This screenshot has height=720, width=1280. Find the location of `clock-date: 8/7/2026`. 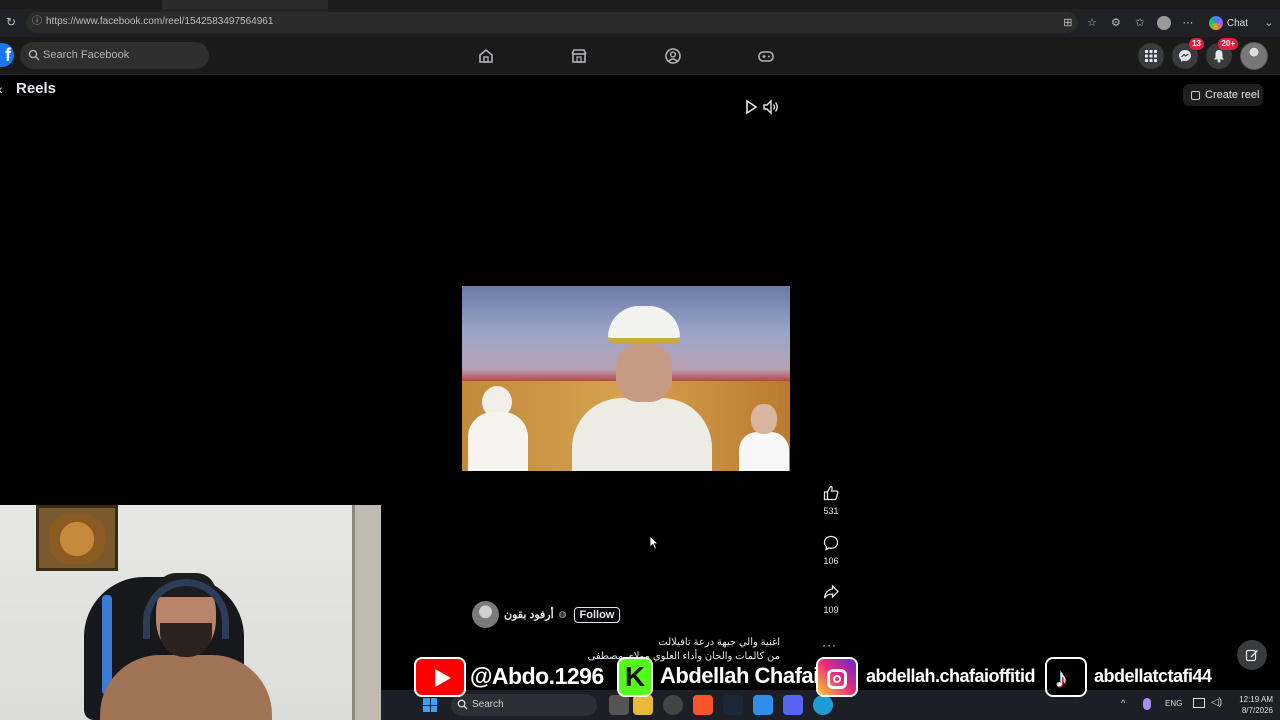

clock-date: 8/7/2026 is located at coordinates (1257, 710).